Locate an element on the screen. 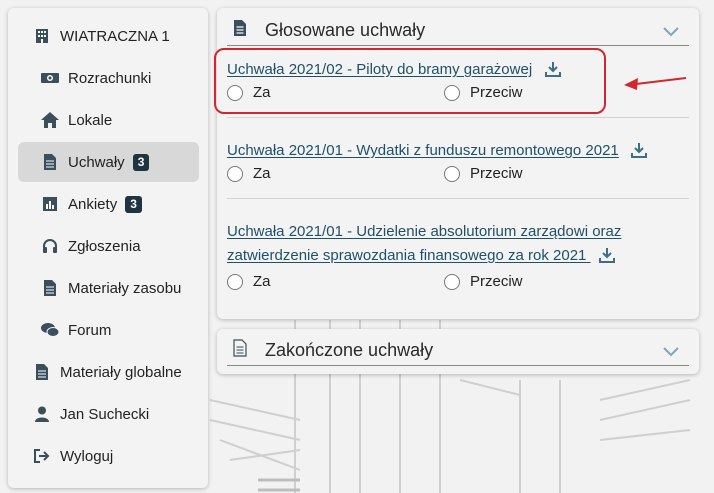  building-icon is located at coordinates (42, 36).